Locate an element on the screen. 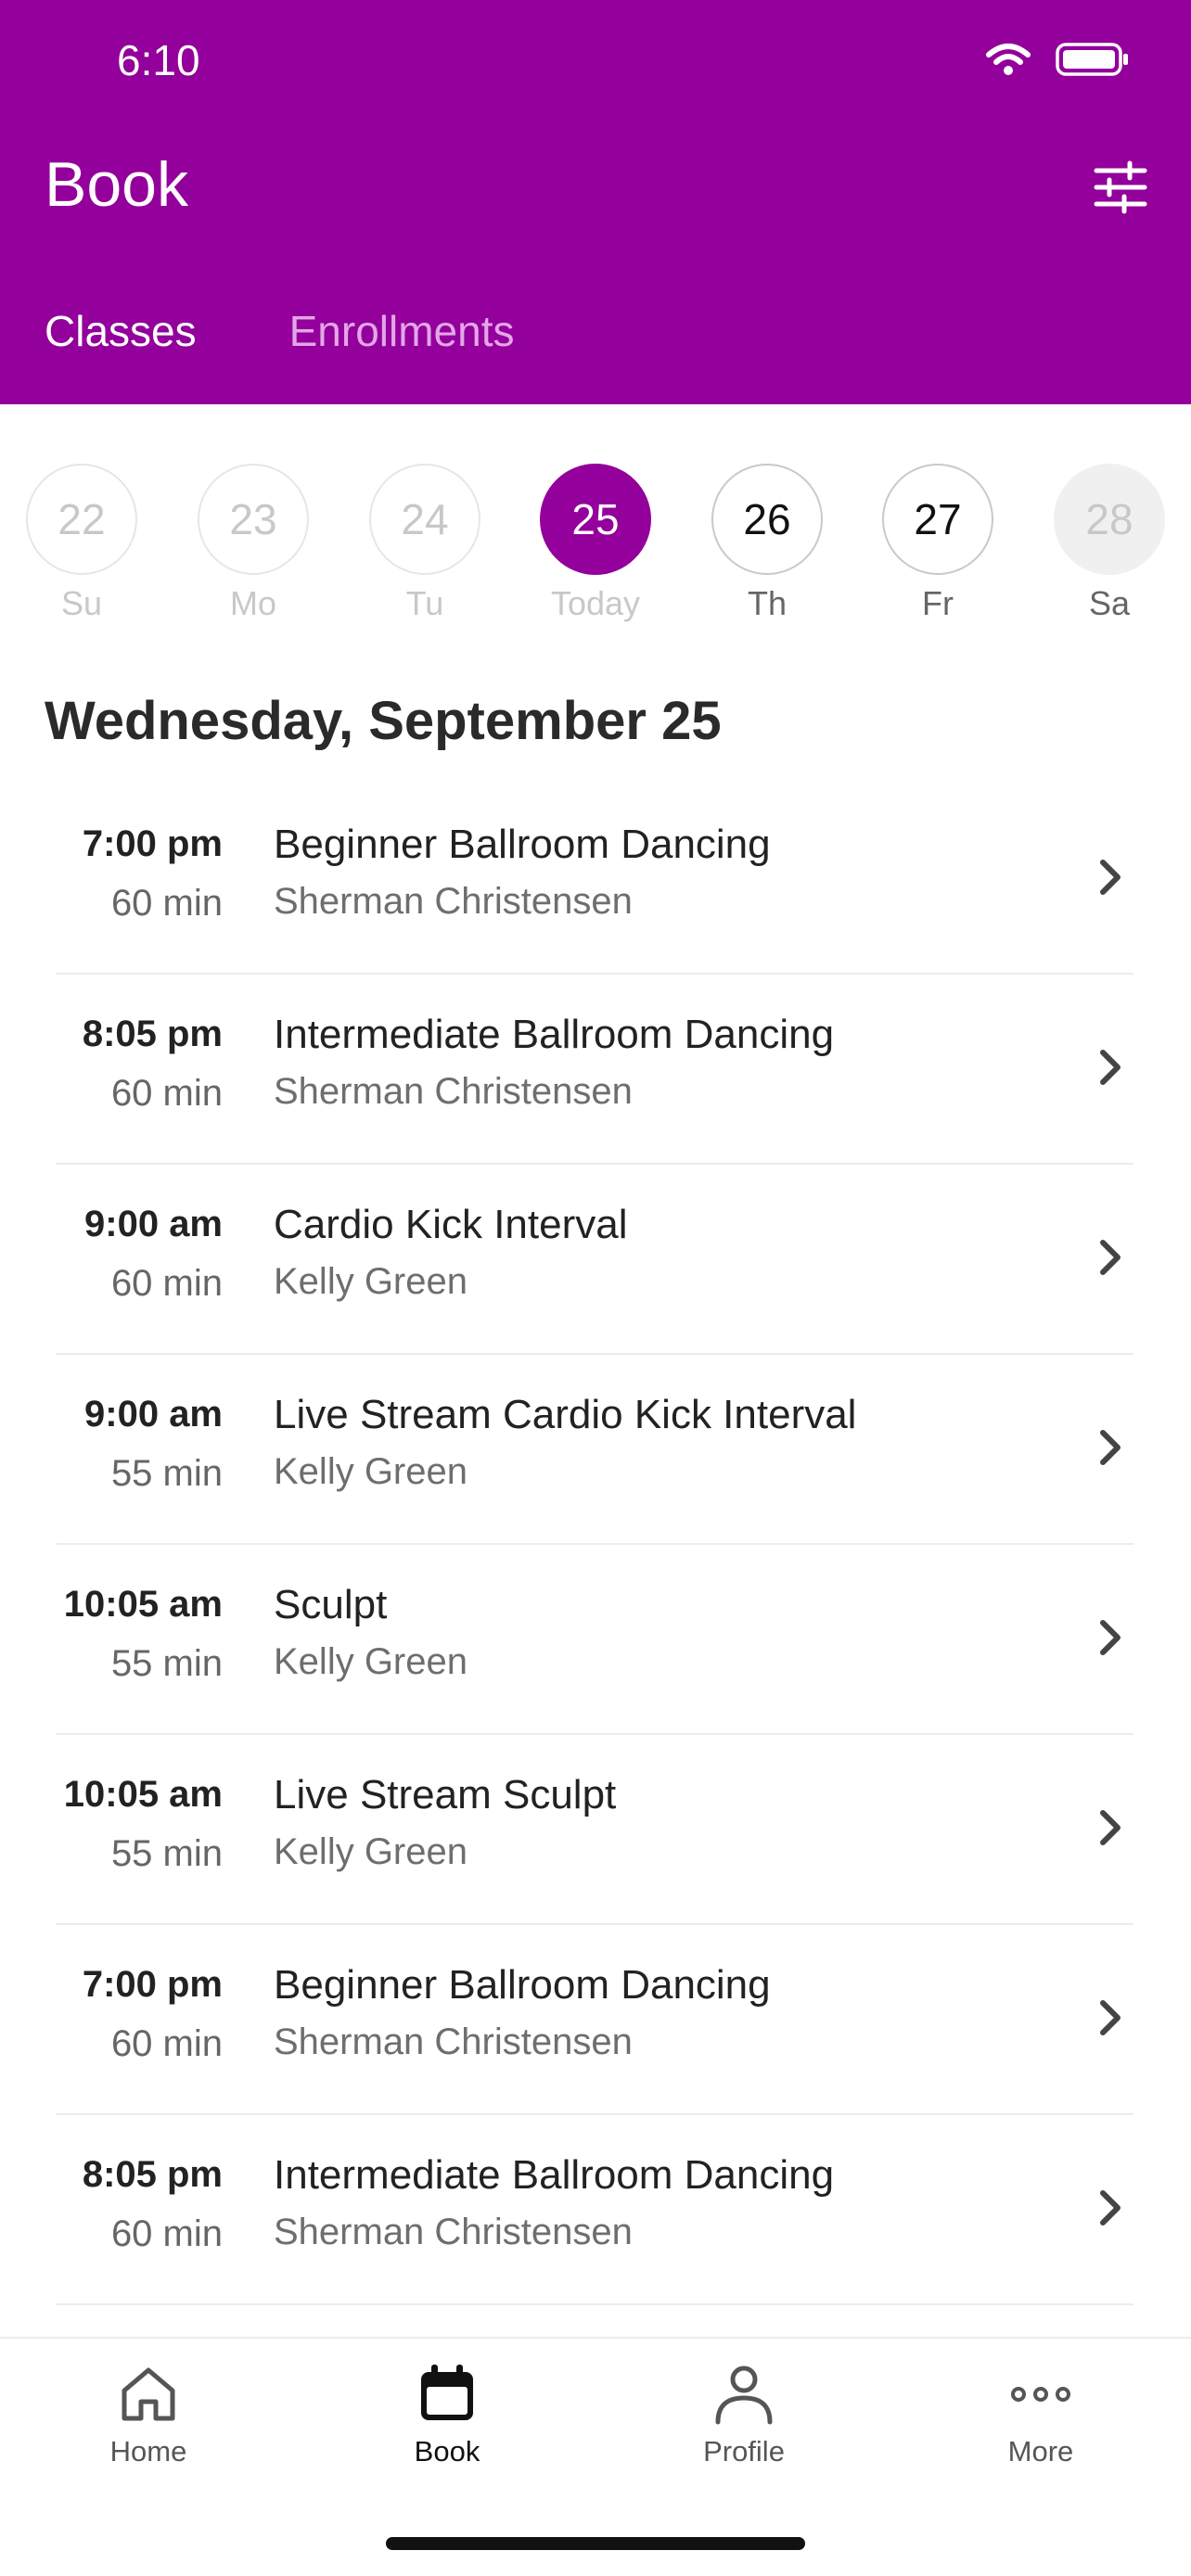 The height and width of the screenshot is (2576, 1191). date-item-23: 23 Mo is located at coordinates (253, 543).